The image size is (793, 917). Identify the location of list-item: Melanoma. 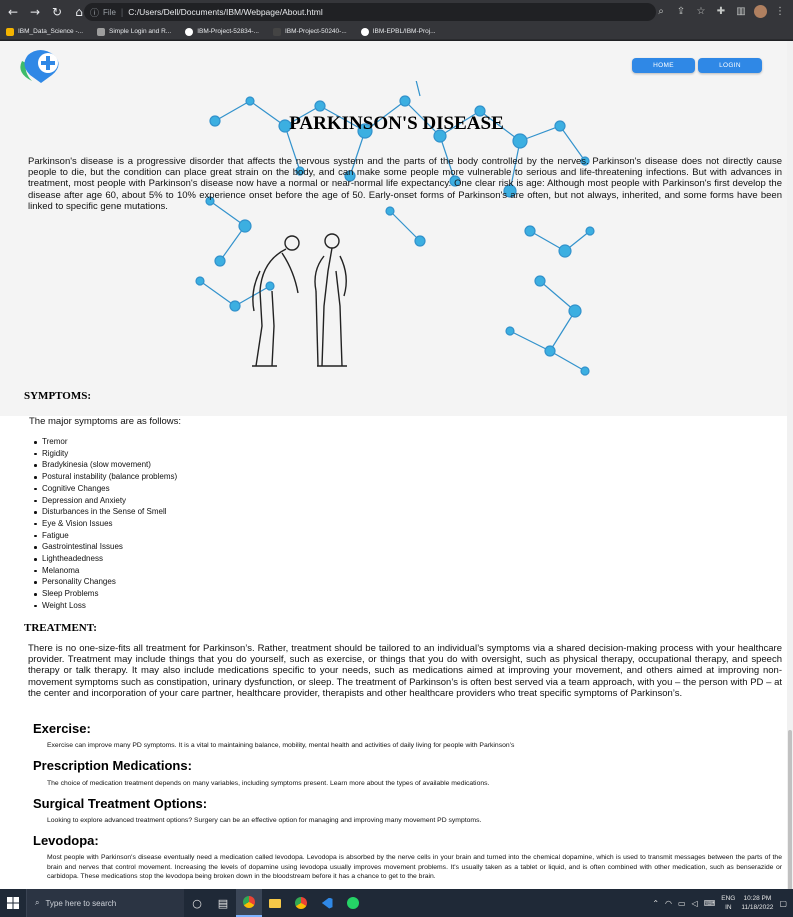
(105, 571).